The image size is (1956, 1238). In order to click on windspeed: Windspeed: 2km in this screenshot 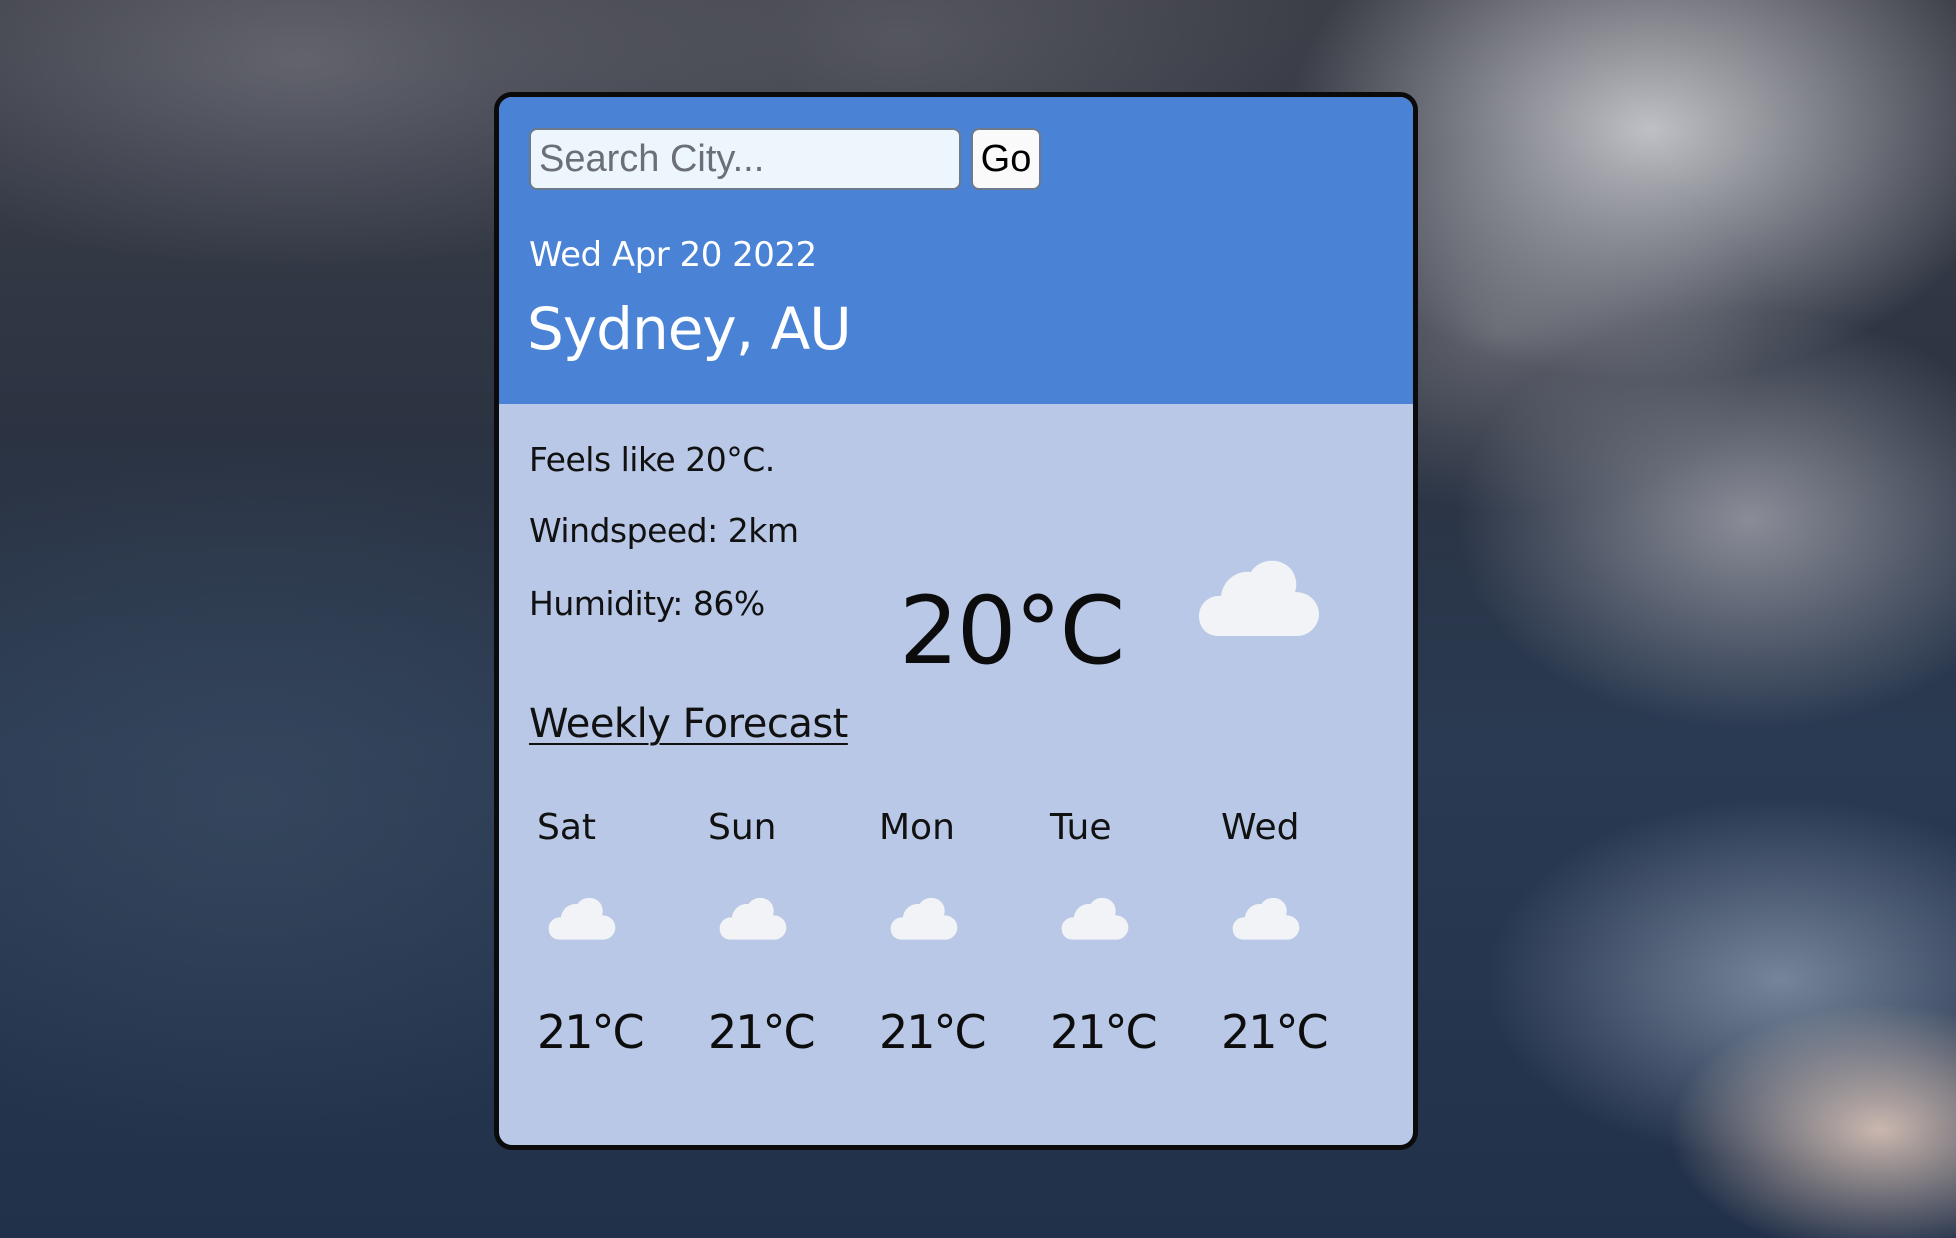, I will do `click(664, 530)`.